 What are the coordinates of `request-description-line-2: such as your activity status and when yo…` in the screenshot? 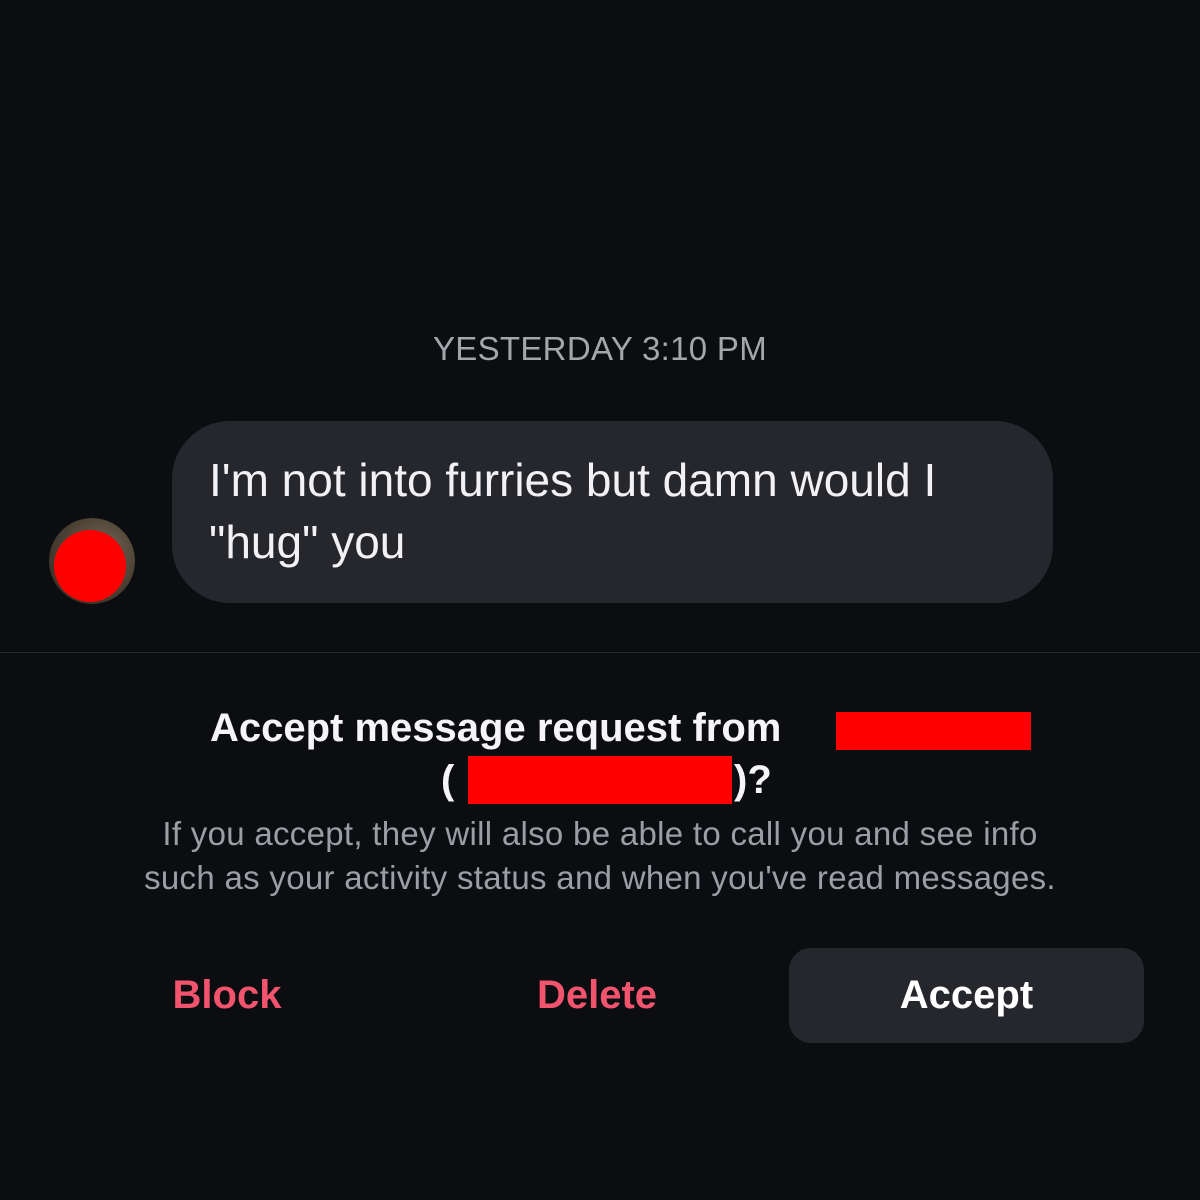 It's located at (600, 877).